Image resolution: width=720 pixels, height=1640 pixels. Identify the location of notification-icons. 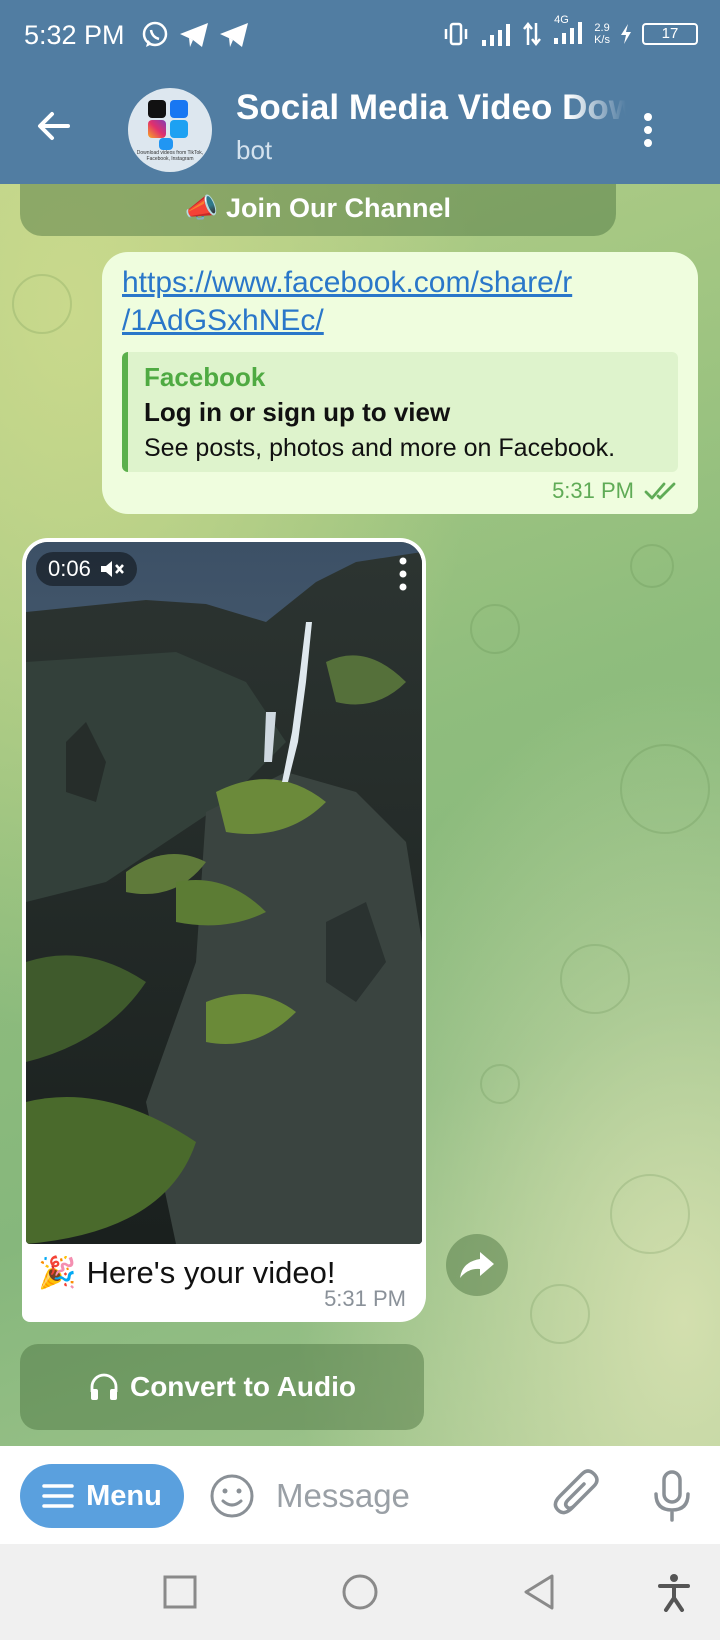
(195, 35).